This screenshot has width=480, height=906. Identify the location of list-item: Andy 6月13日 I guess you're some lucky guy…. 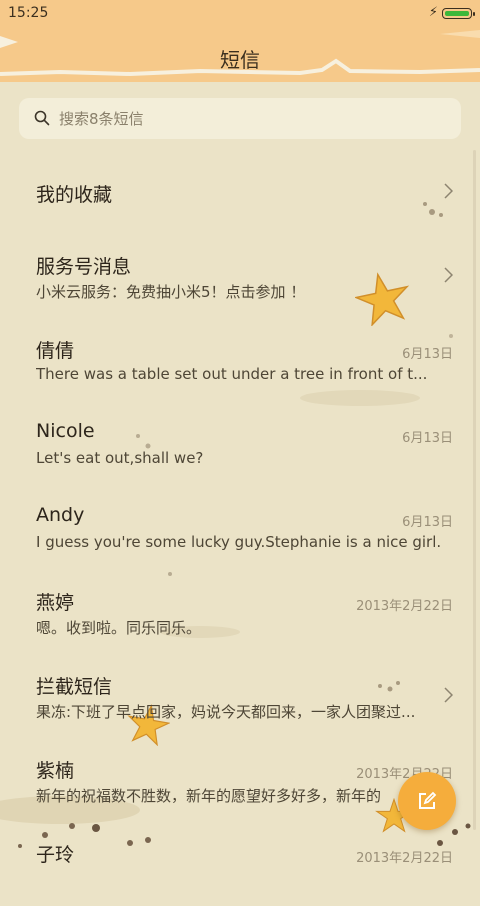
(240, 528).